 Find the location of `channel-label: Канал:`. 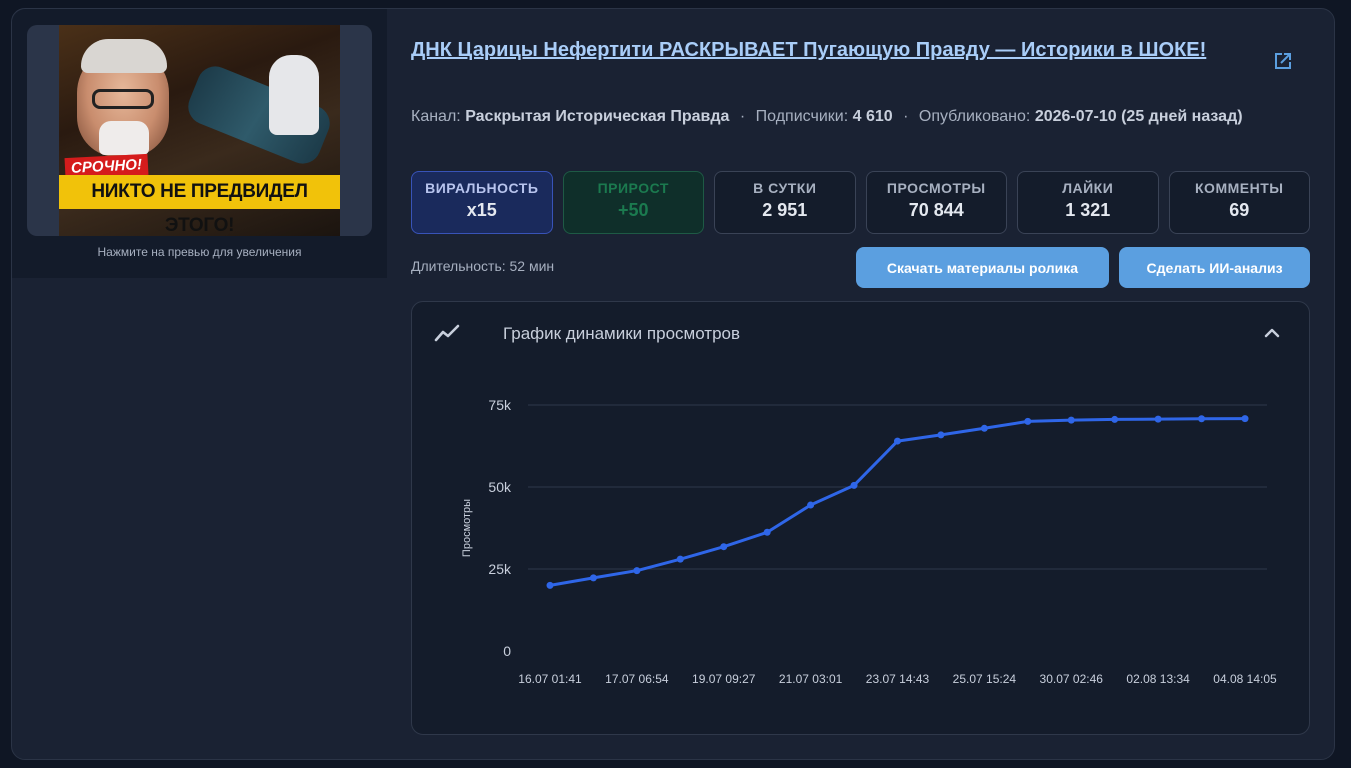

channel-label: Канал: is located at coordinates (436, 116).